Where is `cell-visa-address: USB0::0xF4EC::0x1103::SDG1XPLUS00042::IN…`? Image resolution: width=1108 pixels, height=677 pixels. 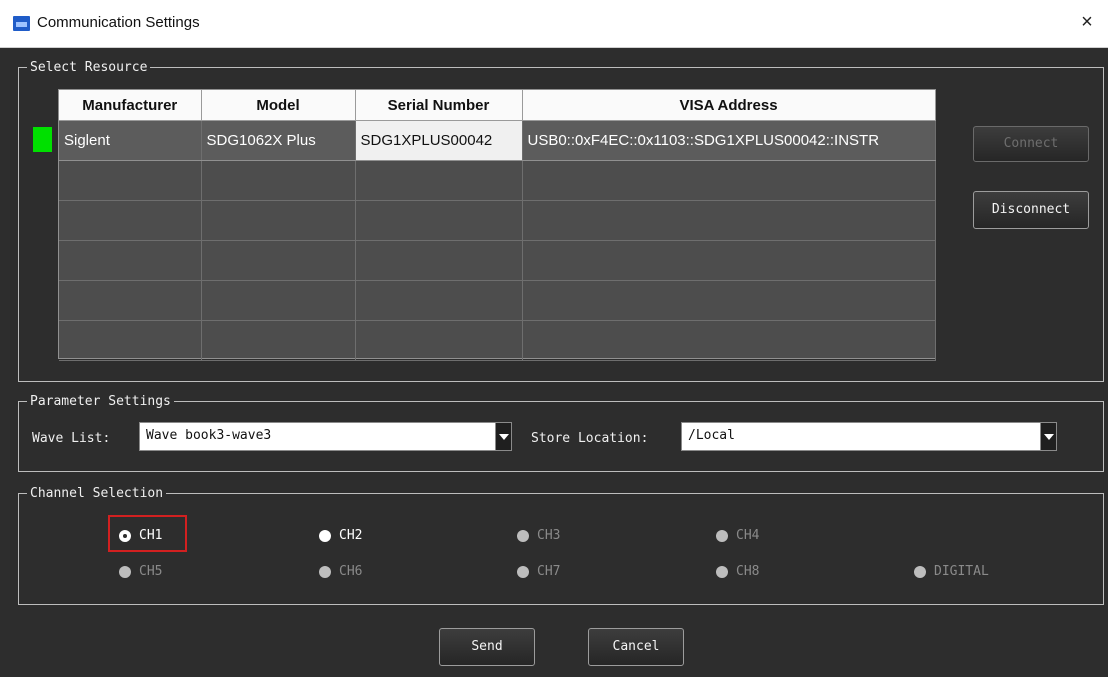
cell-visa-address: USB0::0xF4EC::0x1103::SDG1XPLUS00042::IN… is located at coordinates (729, 140).